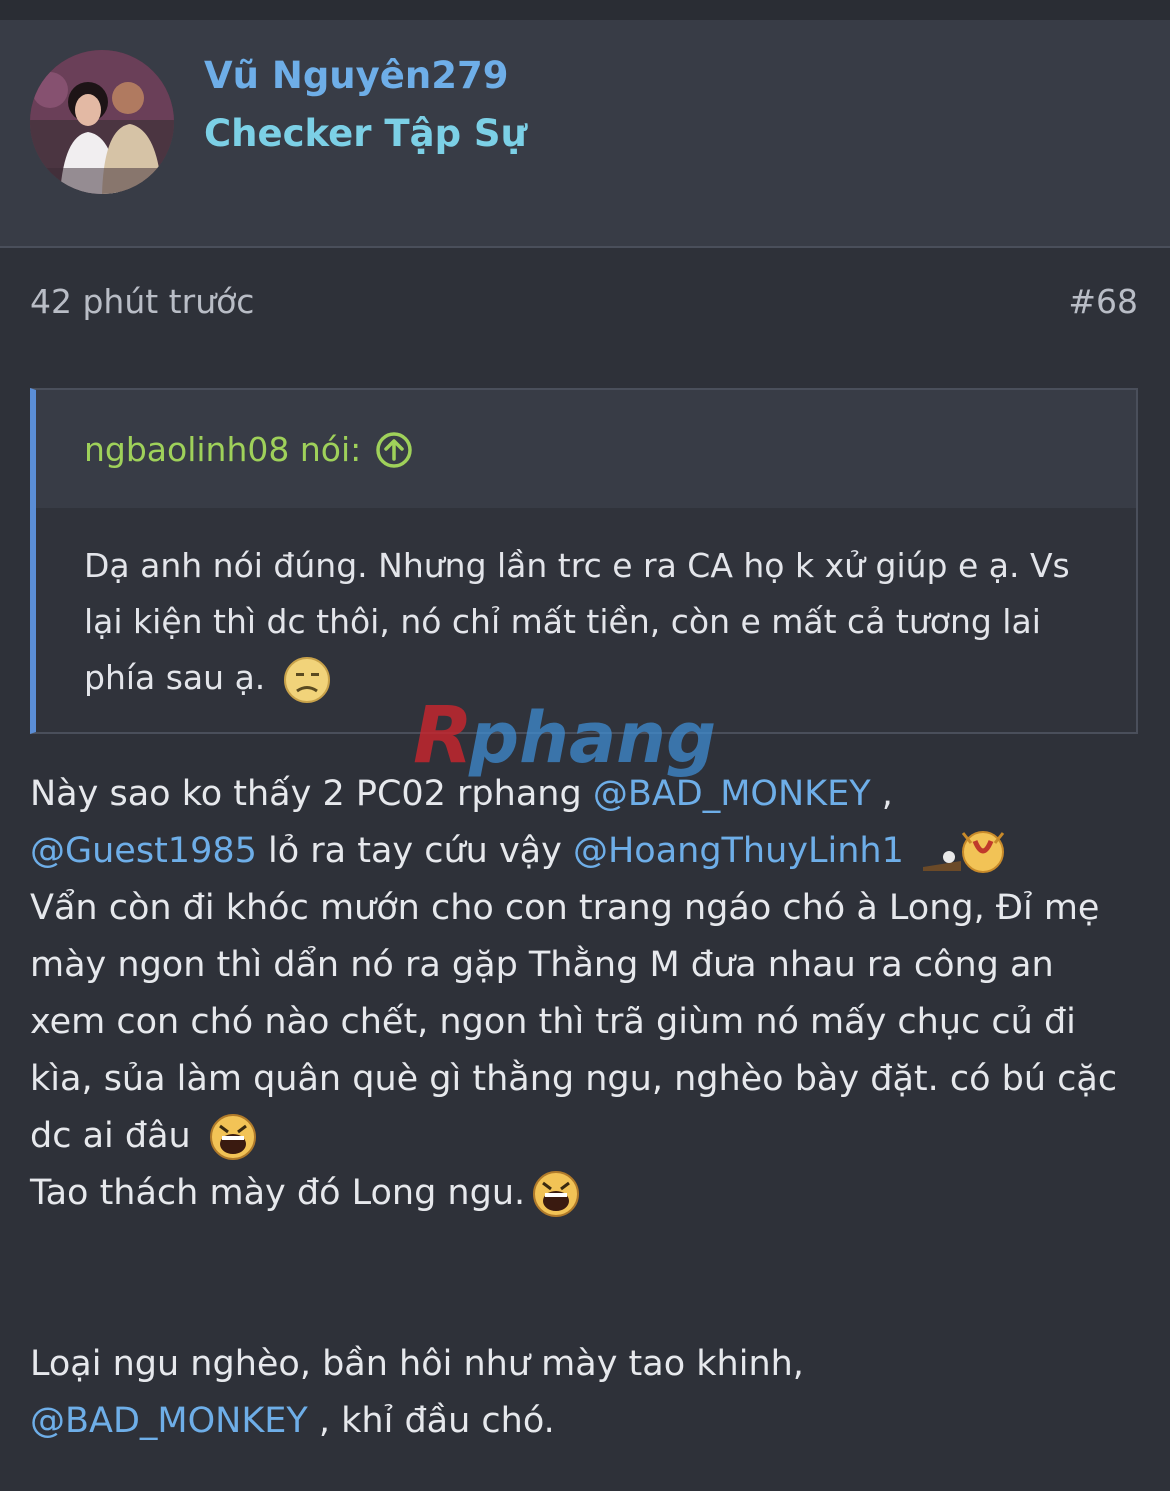 The height and width of the screenshot is (1491, 1170). I want to click on username: Vũ Nguyên279, so click(356, 75).